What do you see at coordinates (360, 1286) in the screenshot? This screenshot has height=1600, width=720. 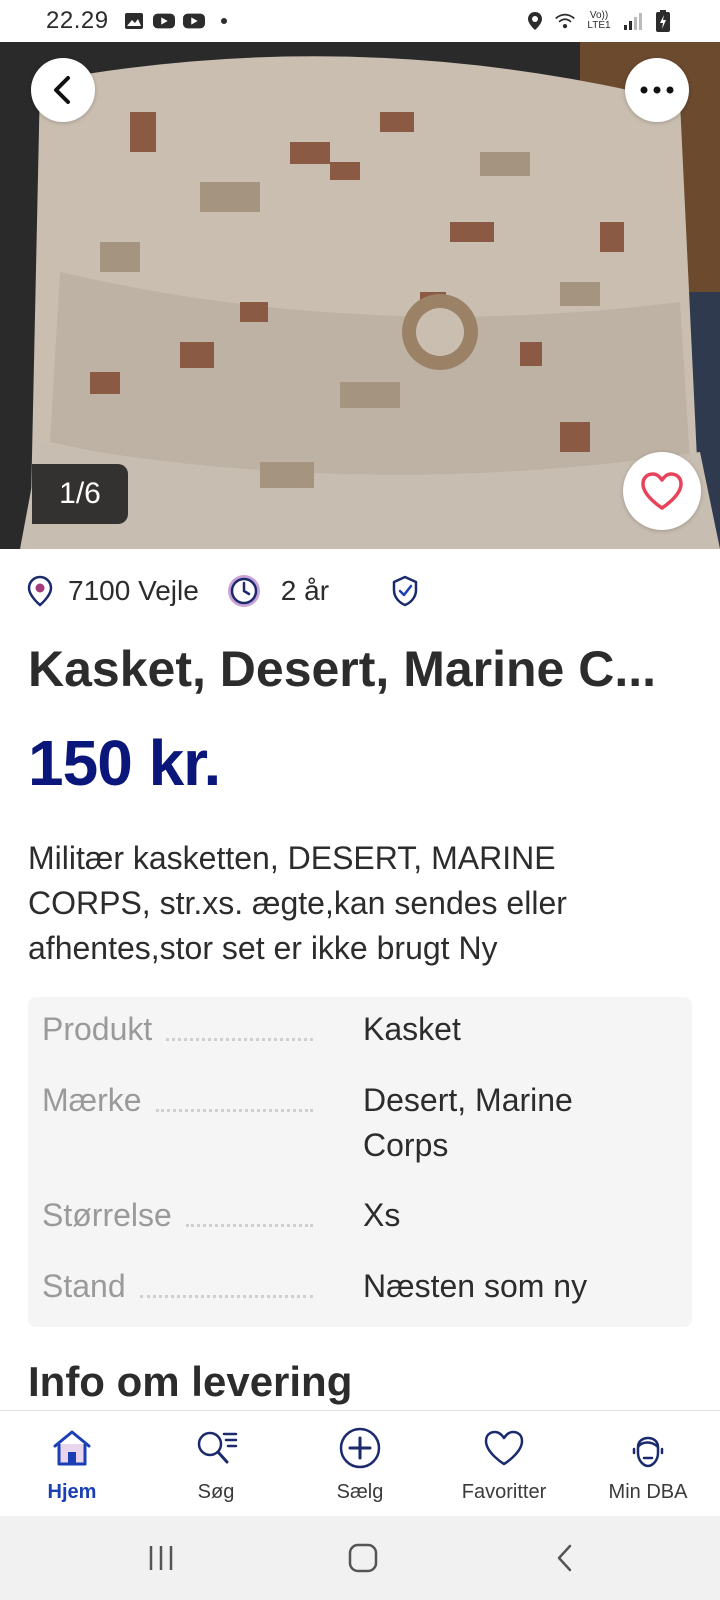 I see `spec-row-stand: Stand Næsten som ny` at bounding box center [360, 1286].